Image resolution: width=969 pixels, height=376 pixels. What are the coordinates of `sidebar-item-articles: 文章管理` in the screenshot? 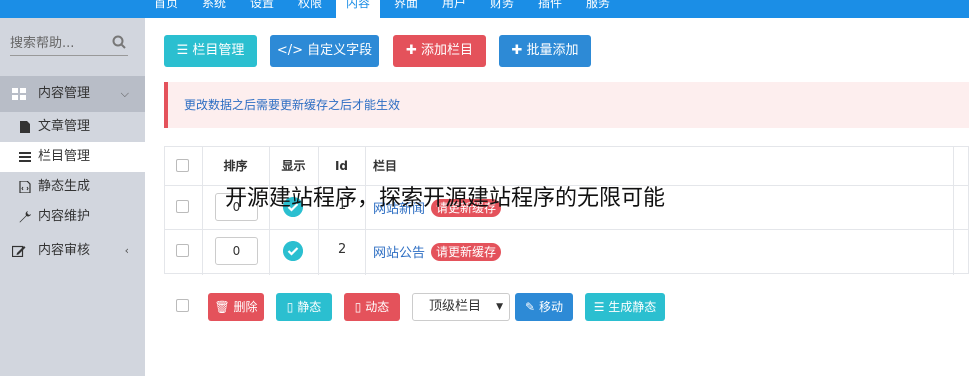 It's located at (72, 127).